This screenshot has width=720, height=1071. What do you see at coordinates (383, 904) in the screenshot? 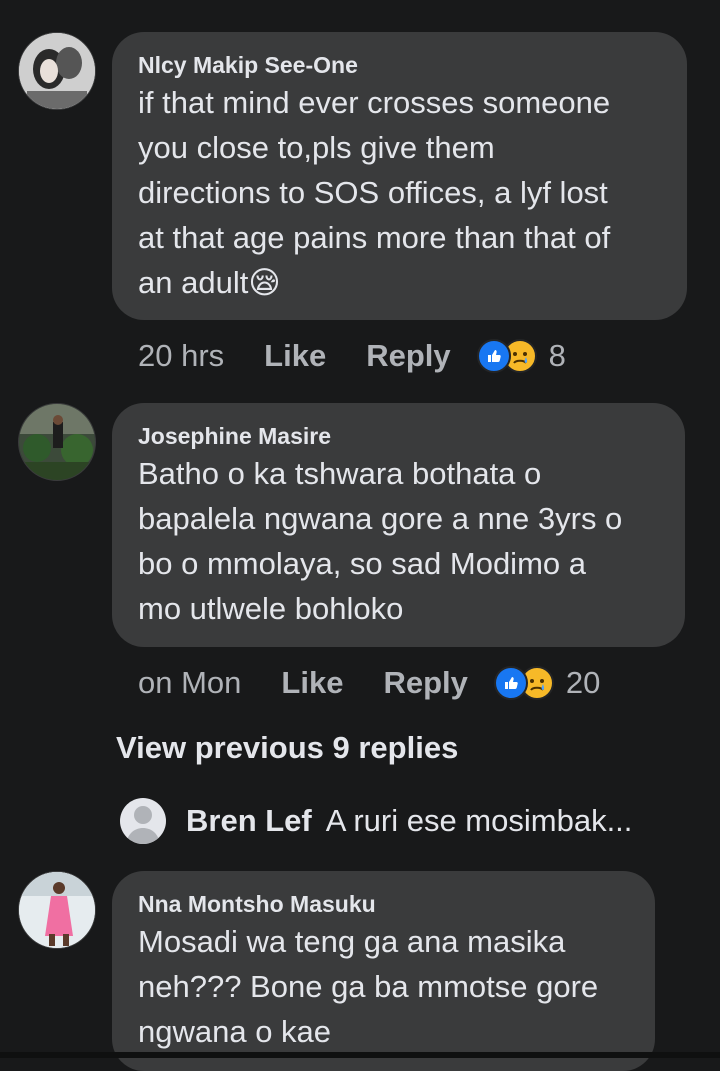
I see `comment-author: Nna Montsho Masuku` at bounding box center [383, 904].